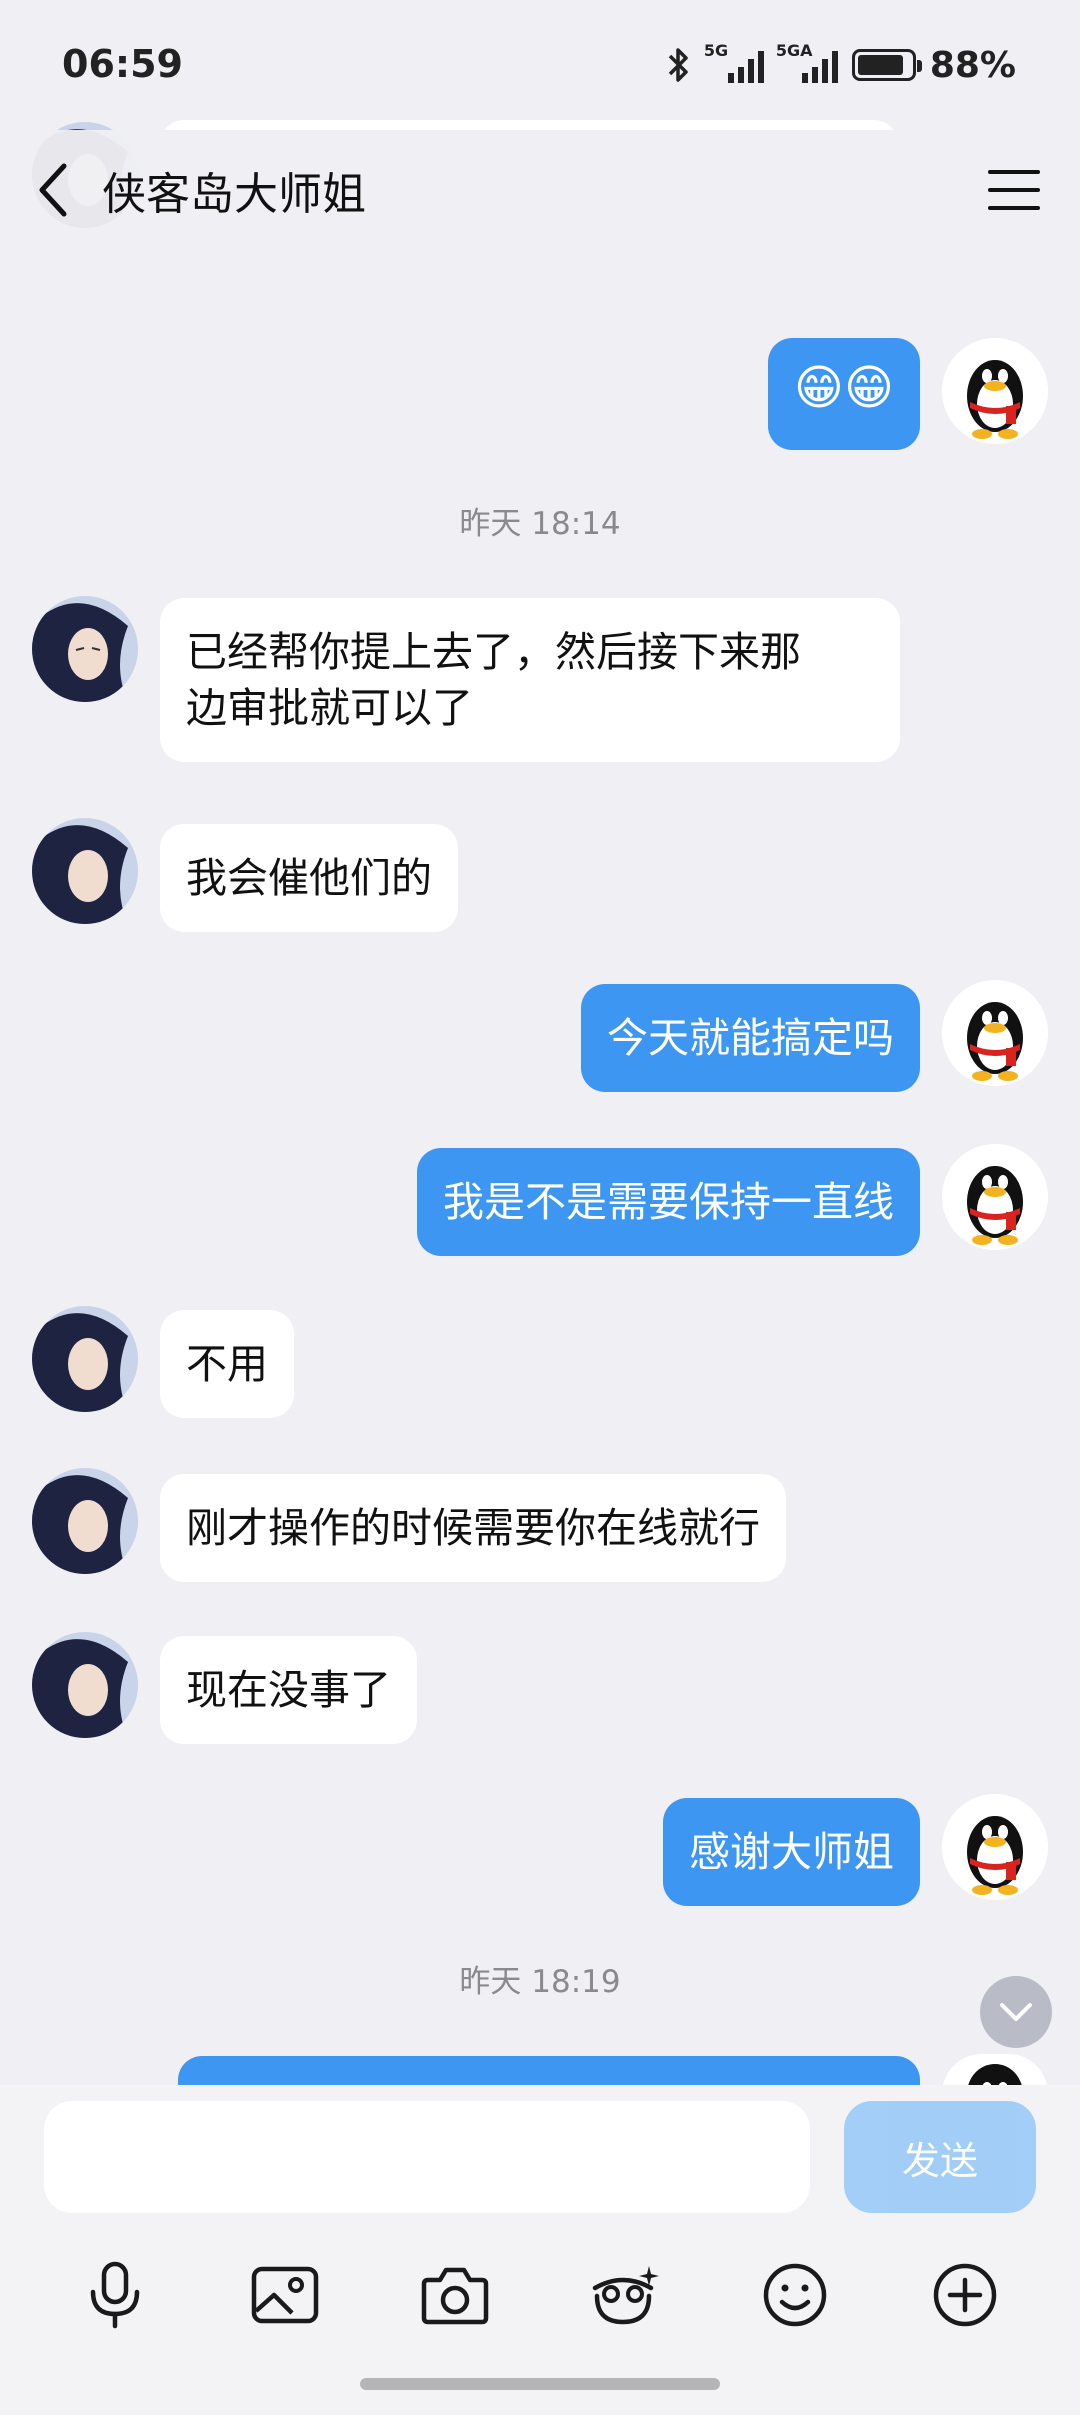  What do you see at coordinates (791, 1852) in the screenshot?
I see `message-bubble-outgoing: 感谢大师姐` at bounding box center [791, 1852].